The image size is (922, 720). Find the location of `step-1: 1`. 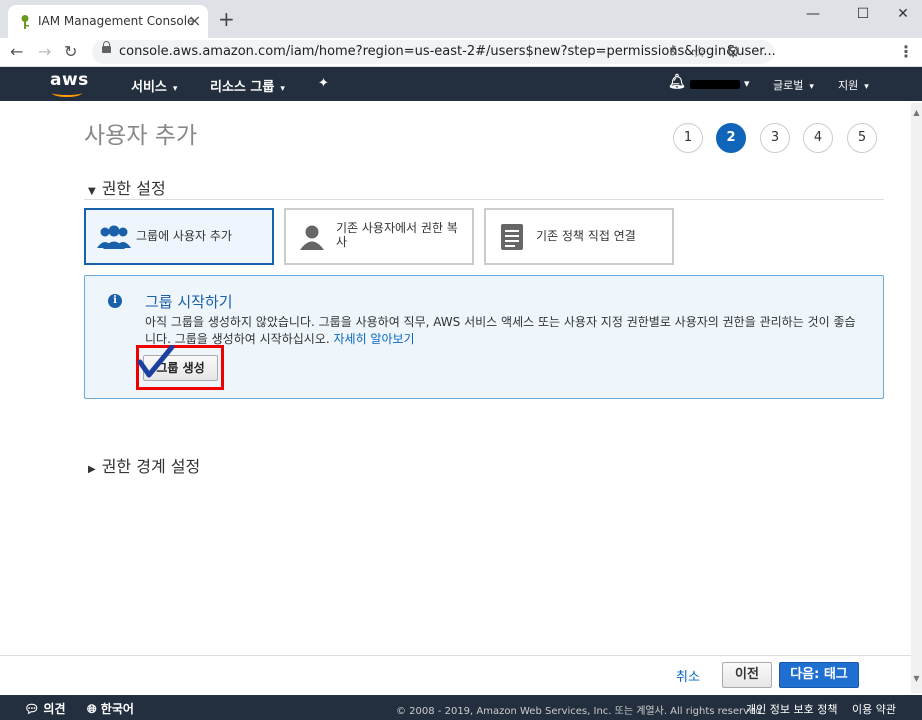

step-1: 1 is located at coordinates (688, 138).